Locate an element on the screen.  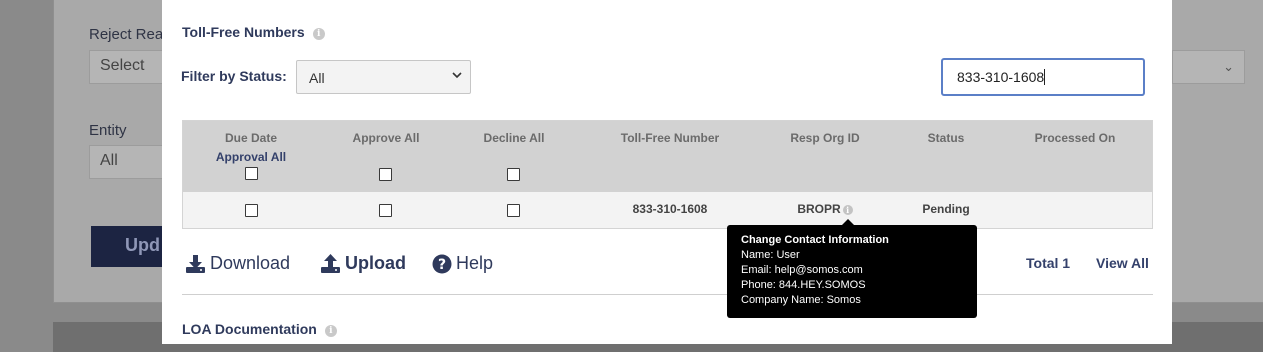
upload-button: Upload is located at coordinates (363, 263).